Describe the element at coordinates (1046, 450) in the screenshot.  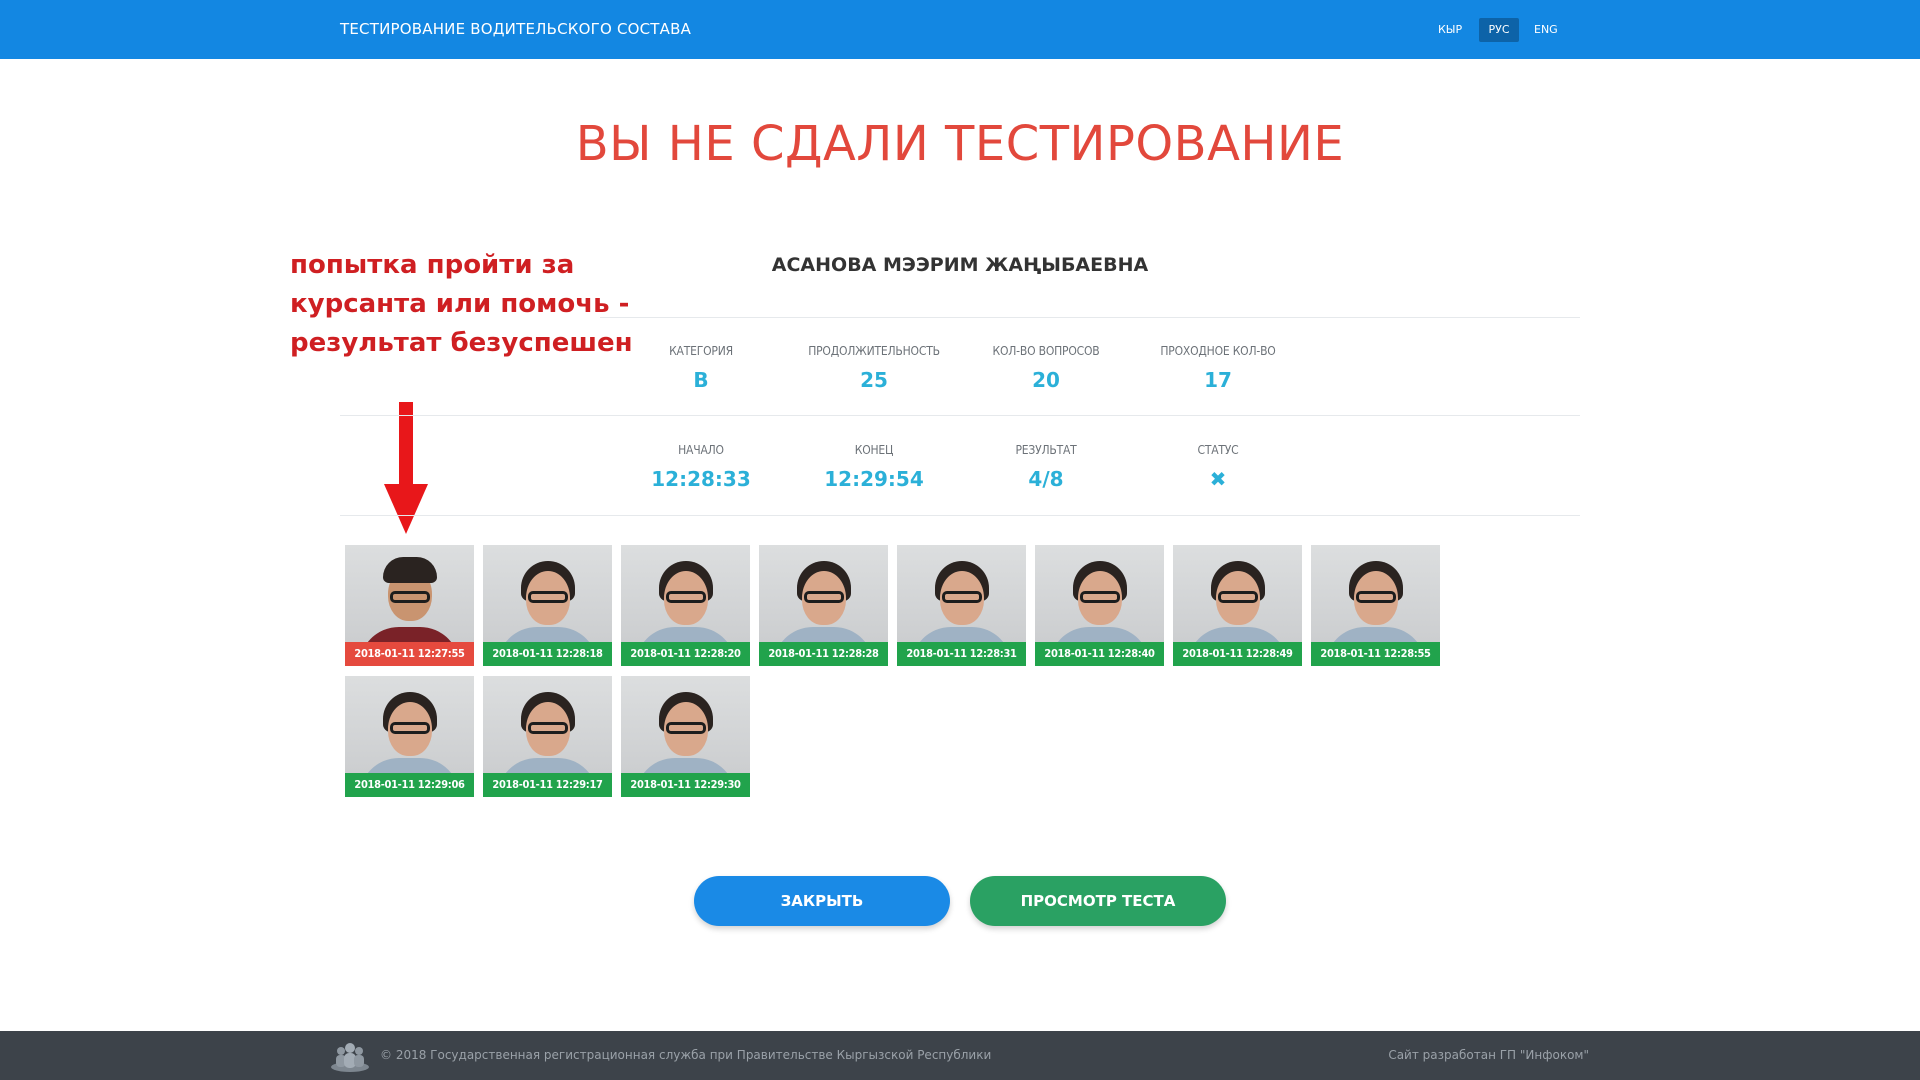
I see `stat-label: РЕЗУЛЬТАТ` at that location.